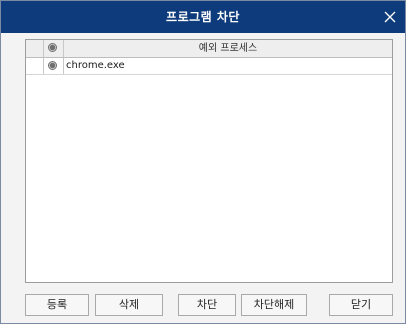  I want to click on close-button: 닫기, so click(361, 305).